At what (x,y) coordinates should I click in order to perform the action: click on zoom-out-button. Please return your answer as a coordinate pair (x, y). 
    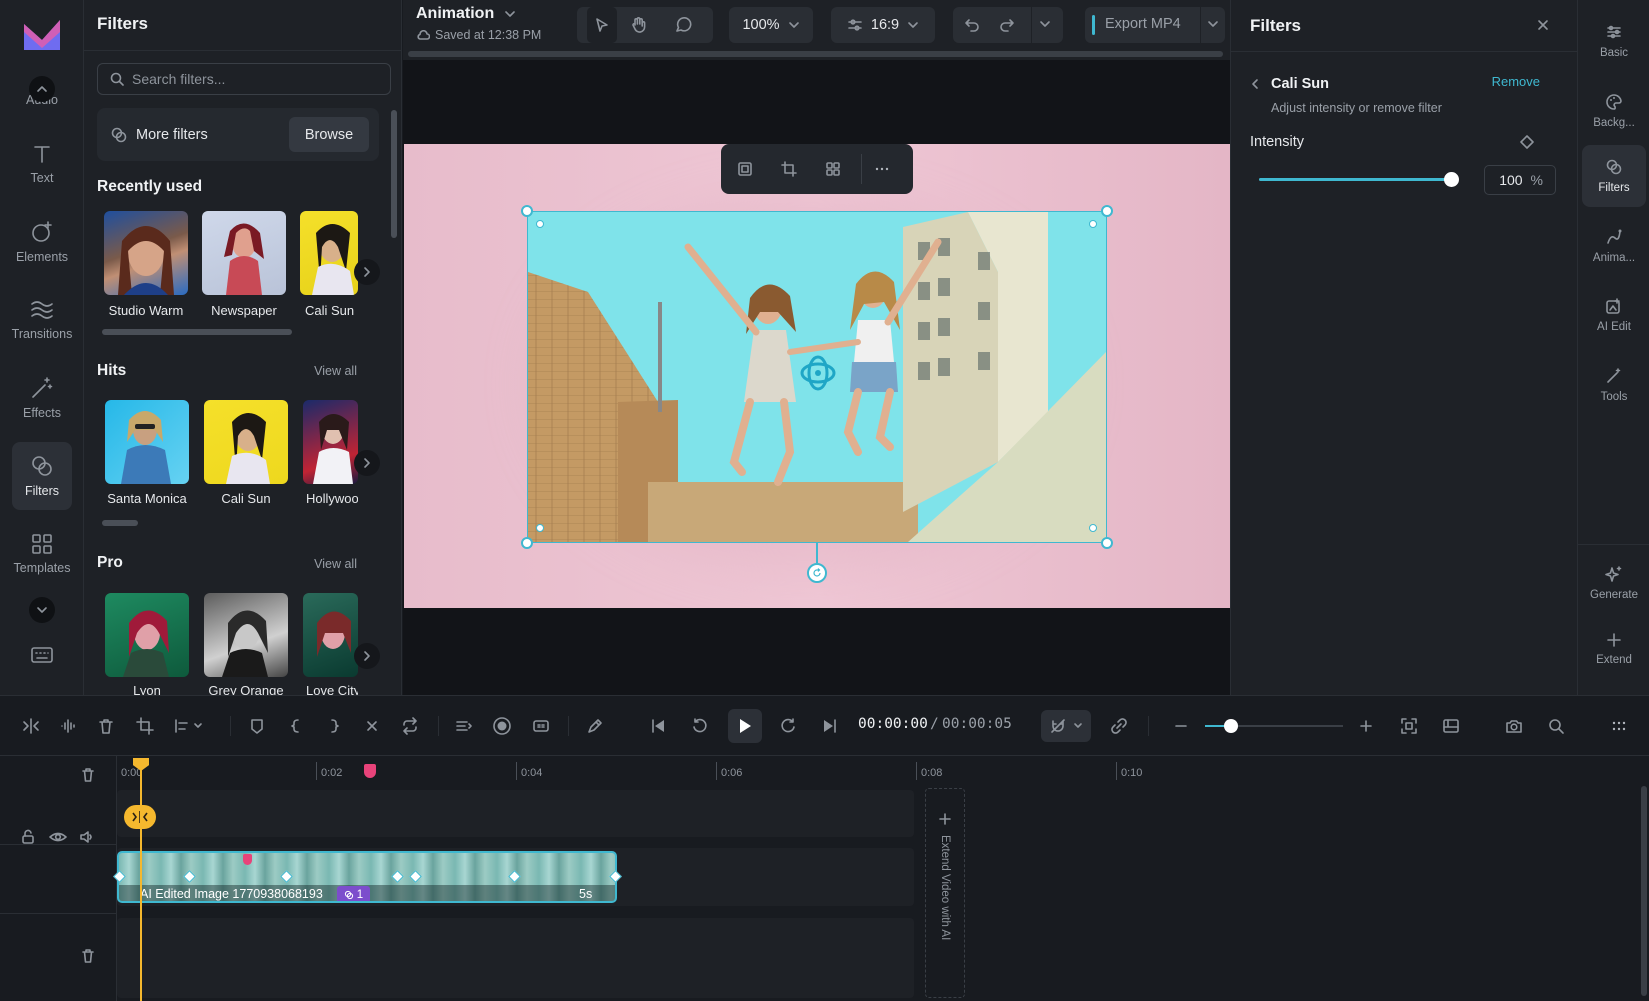
    Looking at the image, I should click on (1181, 726).